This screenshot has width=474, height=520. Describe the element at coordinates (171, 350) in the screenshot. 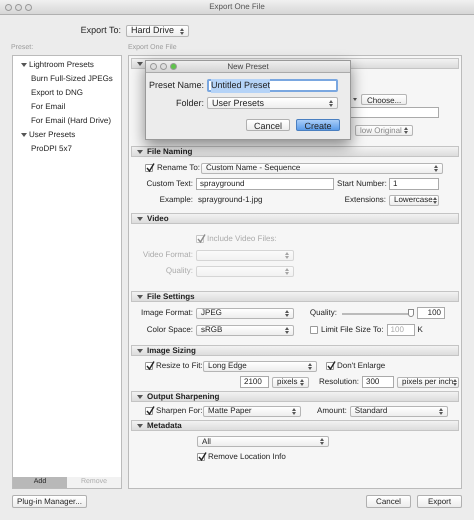

I see `section-title: Image Sizing` at that location.